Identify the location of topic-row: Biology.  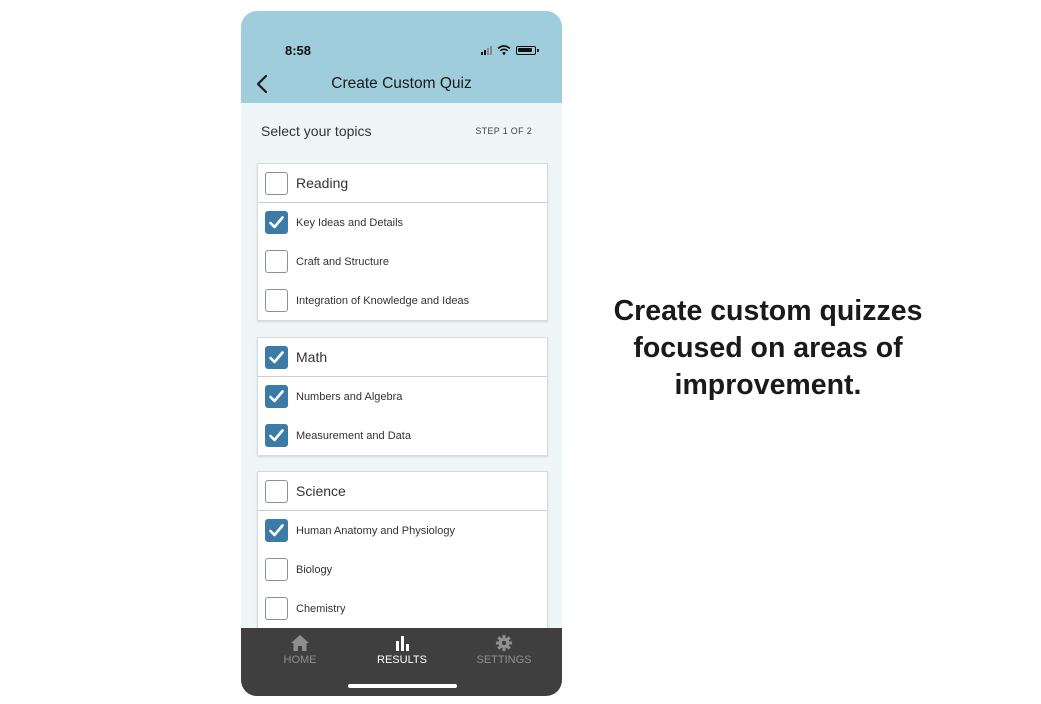
(402, 569).